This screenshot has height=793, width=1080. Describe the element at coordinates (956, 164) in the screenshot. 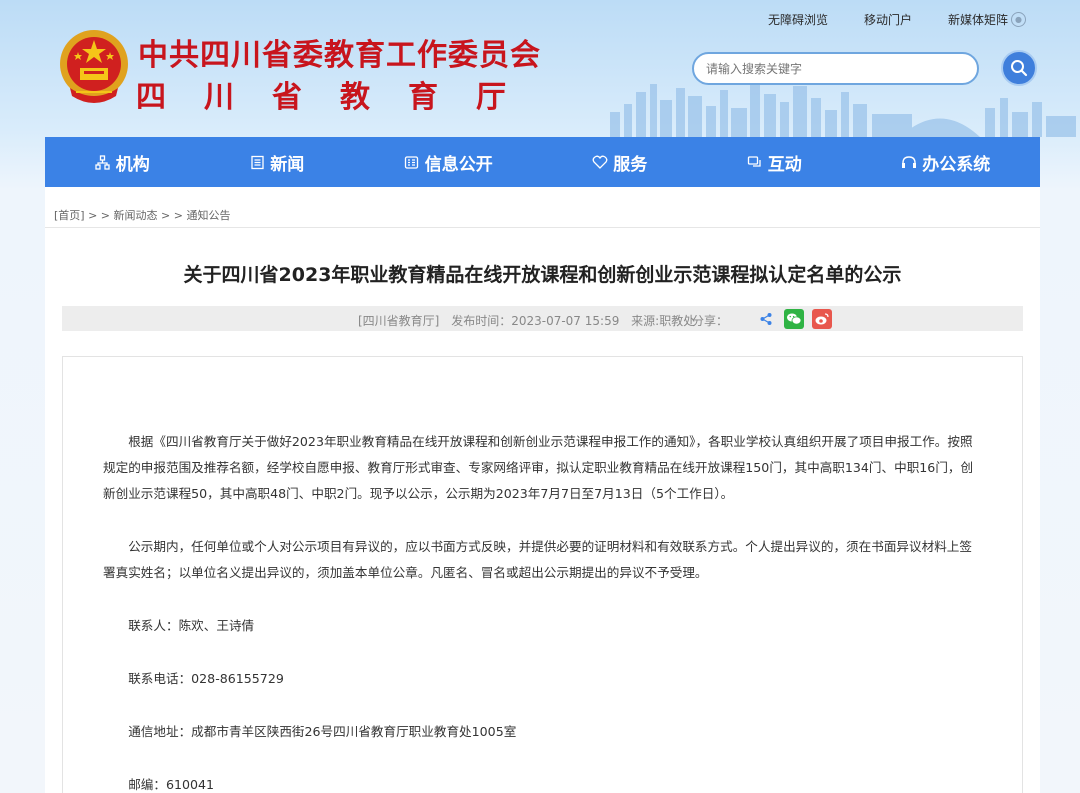

I see `nav-label: 办公系统` at that location.